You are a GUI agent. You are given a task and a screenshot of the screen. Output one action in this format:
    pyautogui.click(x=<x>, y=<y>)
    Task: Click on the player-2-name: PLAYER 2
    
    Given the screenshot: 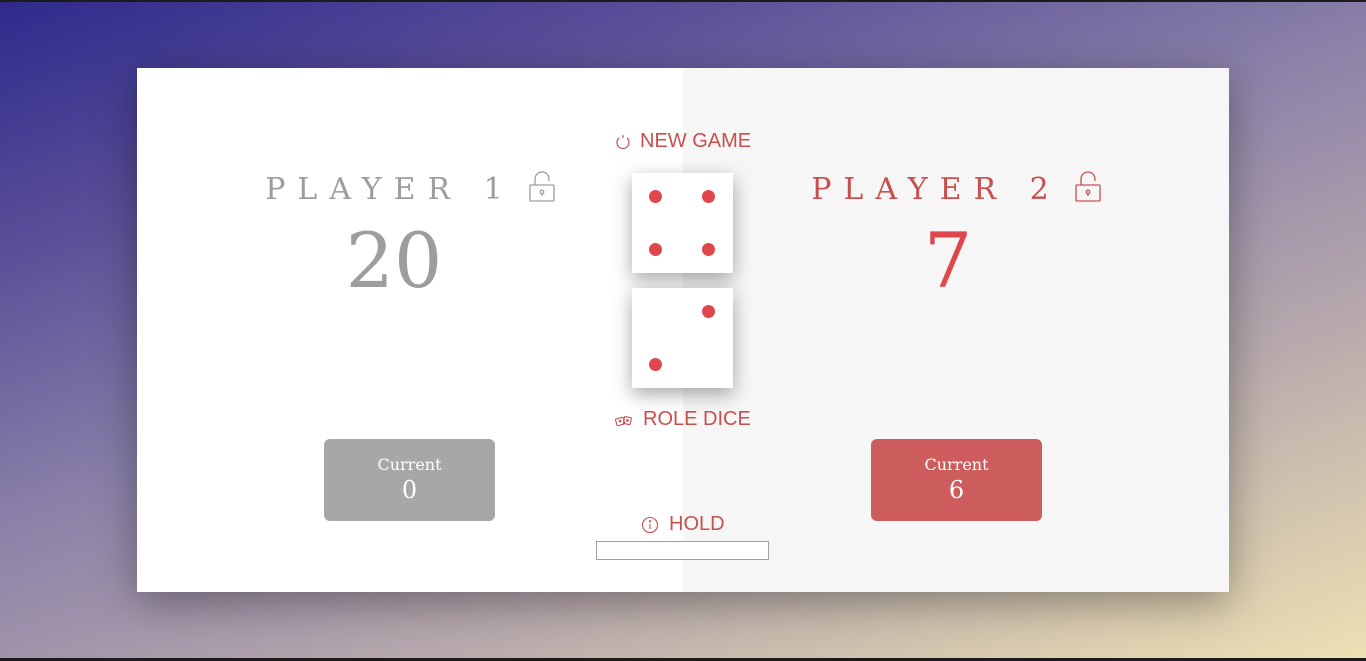 What is the action you would take?
    pyautogui.click(x=936, y=189)
    